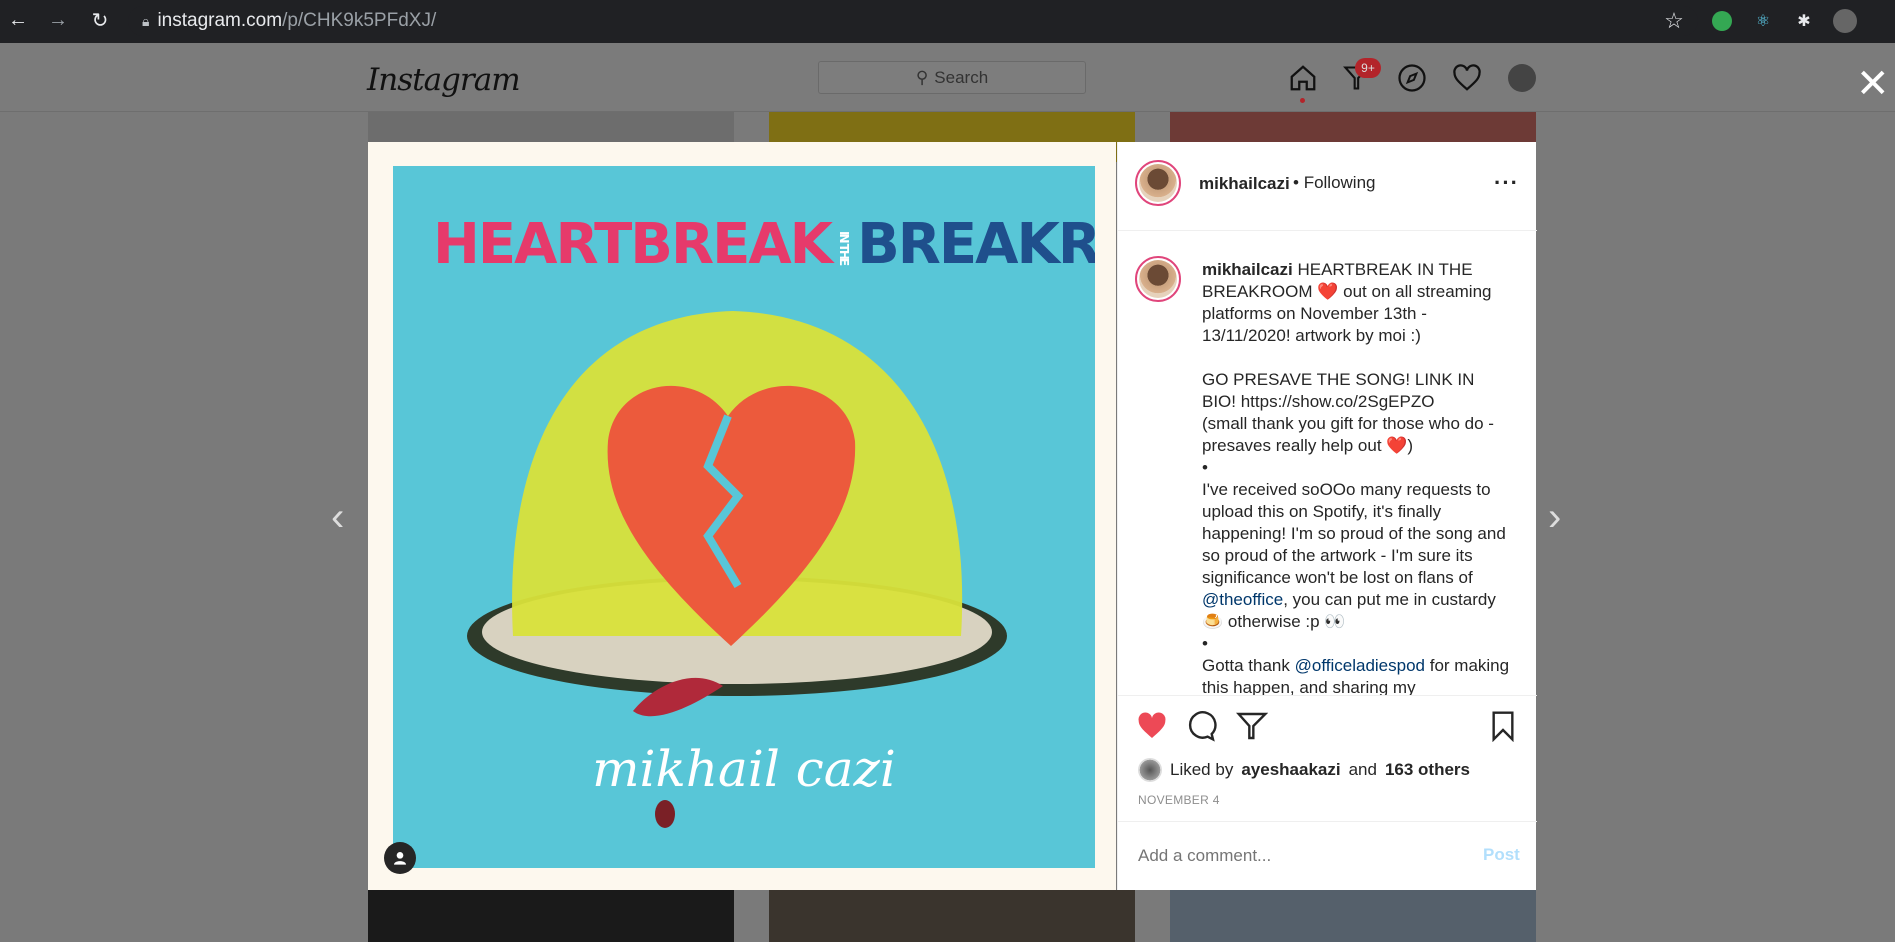  I want to click on post-actions: Liked by ayeshaakazi and 163 others, so click(1327, 750).